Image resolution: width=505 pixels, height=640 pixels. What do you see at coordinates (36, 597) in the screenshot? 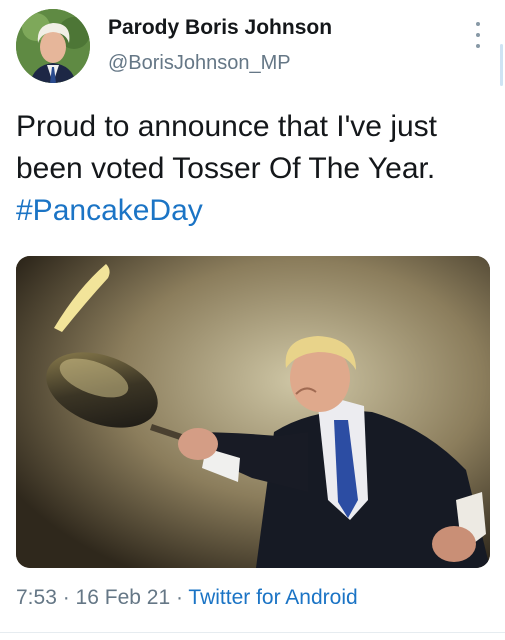
I see `tweet-time: 7:53` at bounding box center [36, 597].